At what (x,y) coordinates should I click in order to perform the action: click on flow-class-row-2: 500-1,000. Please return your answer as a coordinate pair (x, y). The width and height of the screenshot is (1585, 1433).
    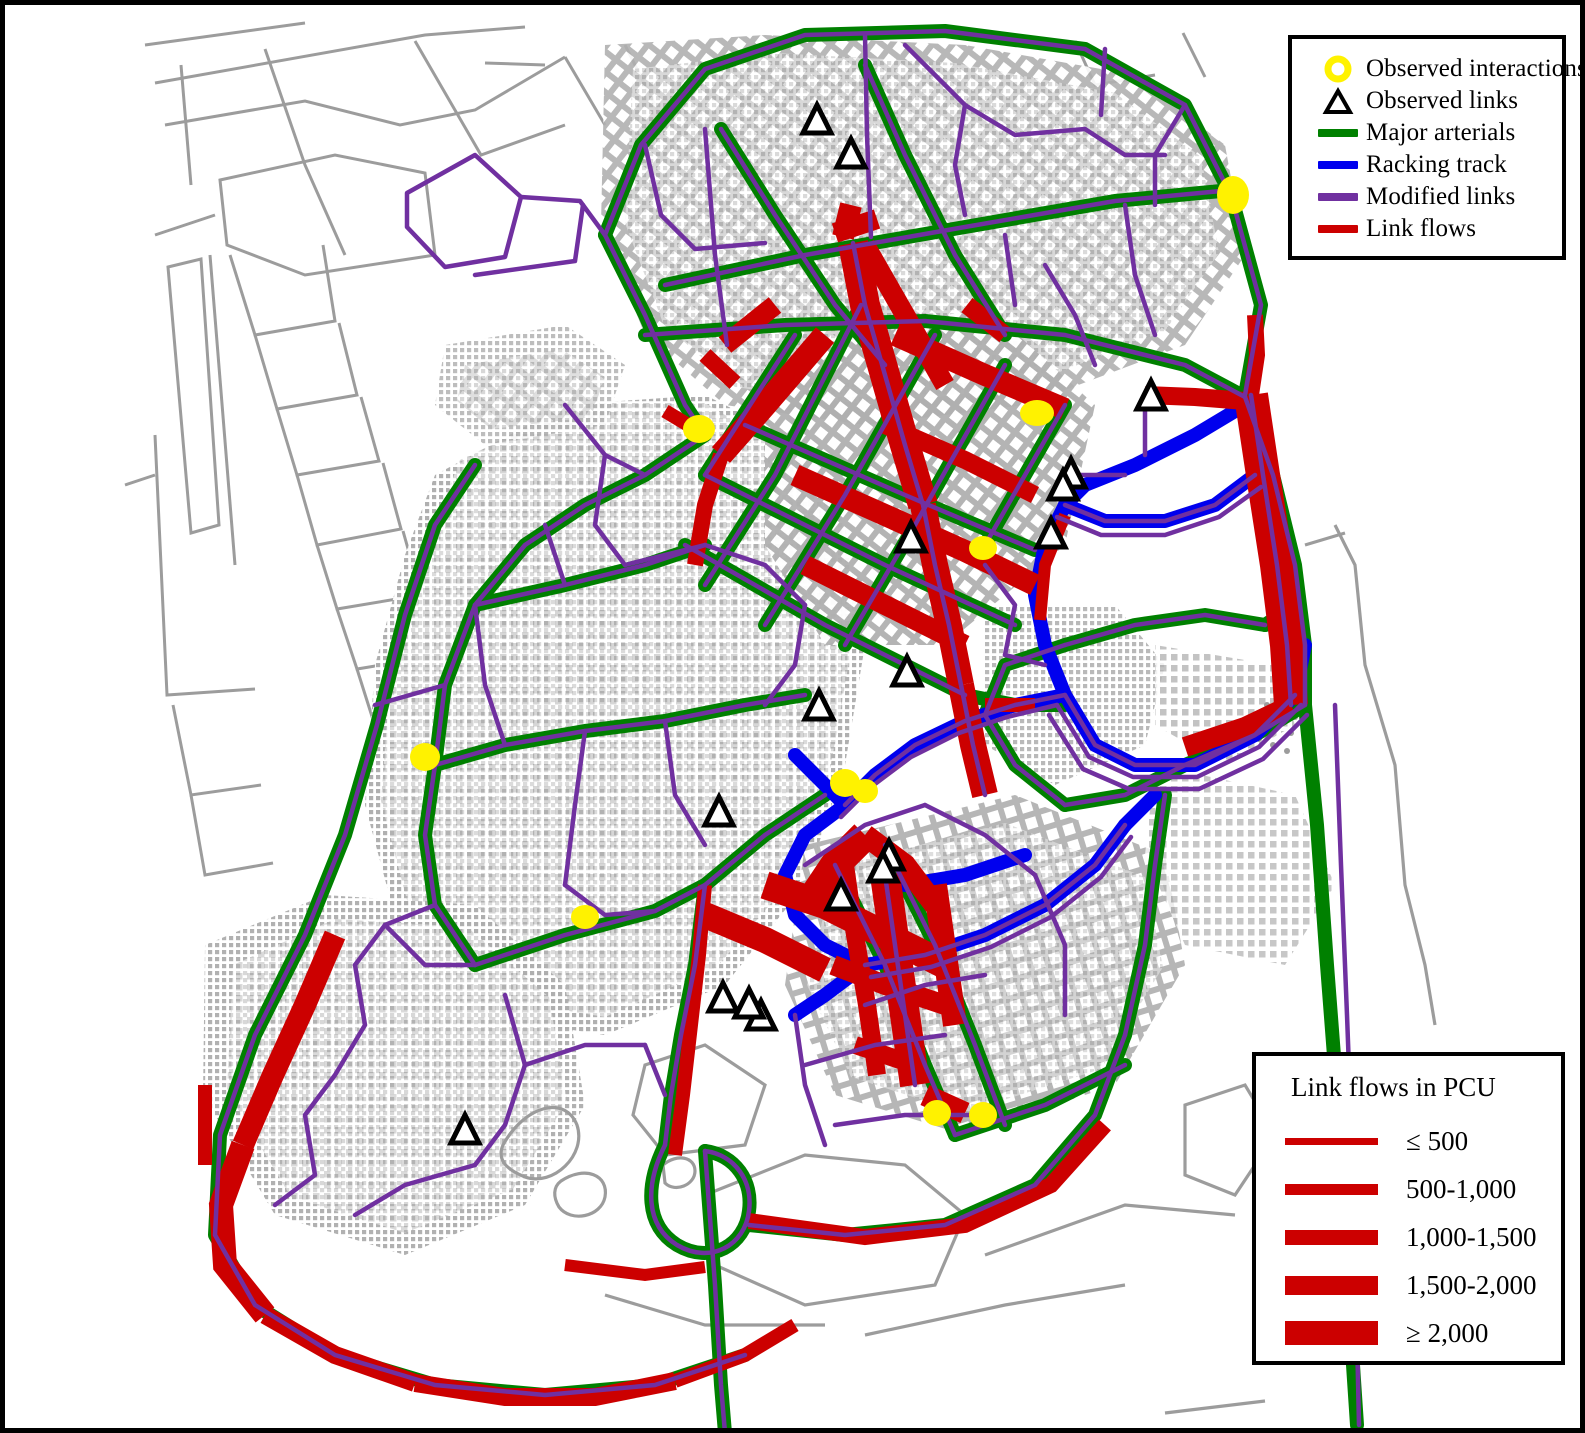
    Looking at the image, I should click on (1408, 1189).